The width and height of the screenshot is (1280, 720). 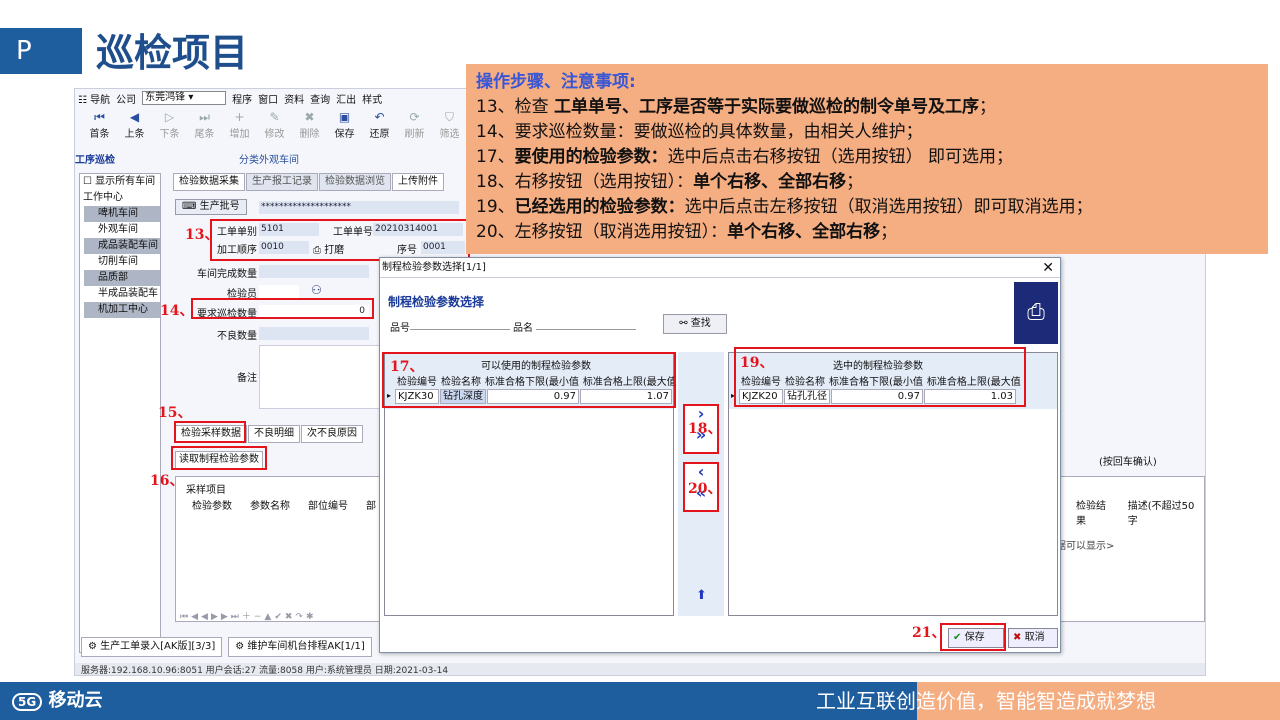 I want to click on highlight-available, so click(x=529, y=380).